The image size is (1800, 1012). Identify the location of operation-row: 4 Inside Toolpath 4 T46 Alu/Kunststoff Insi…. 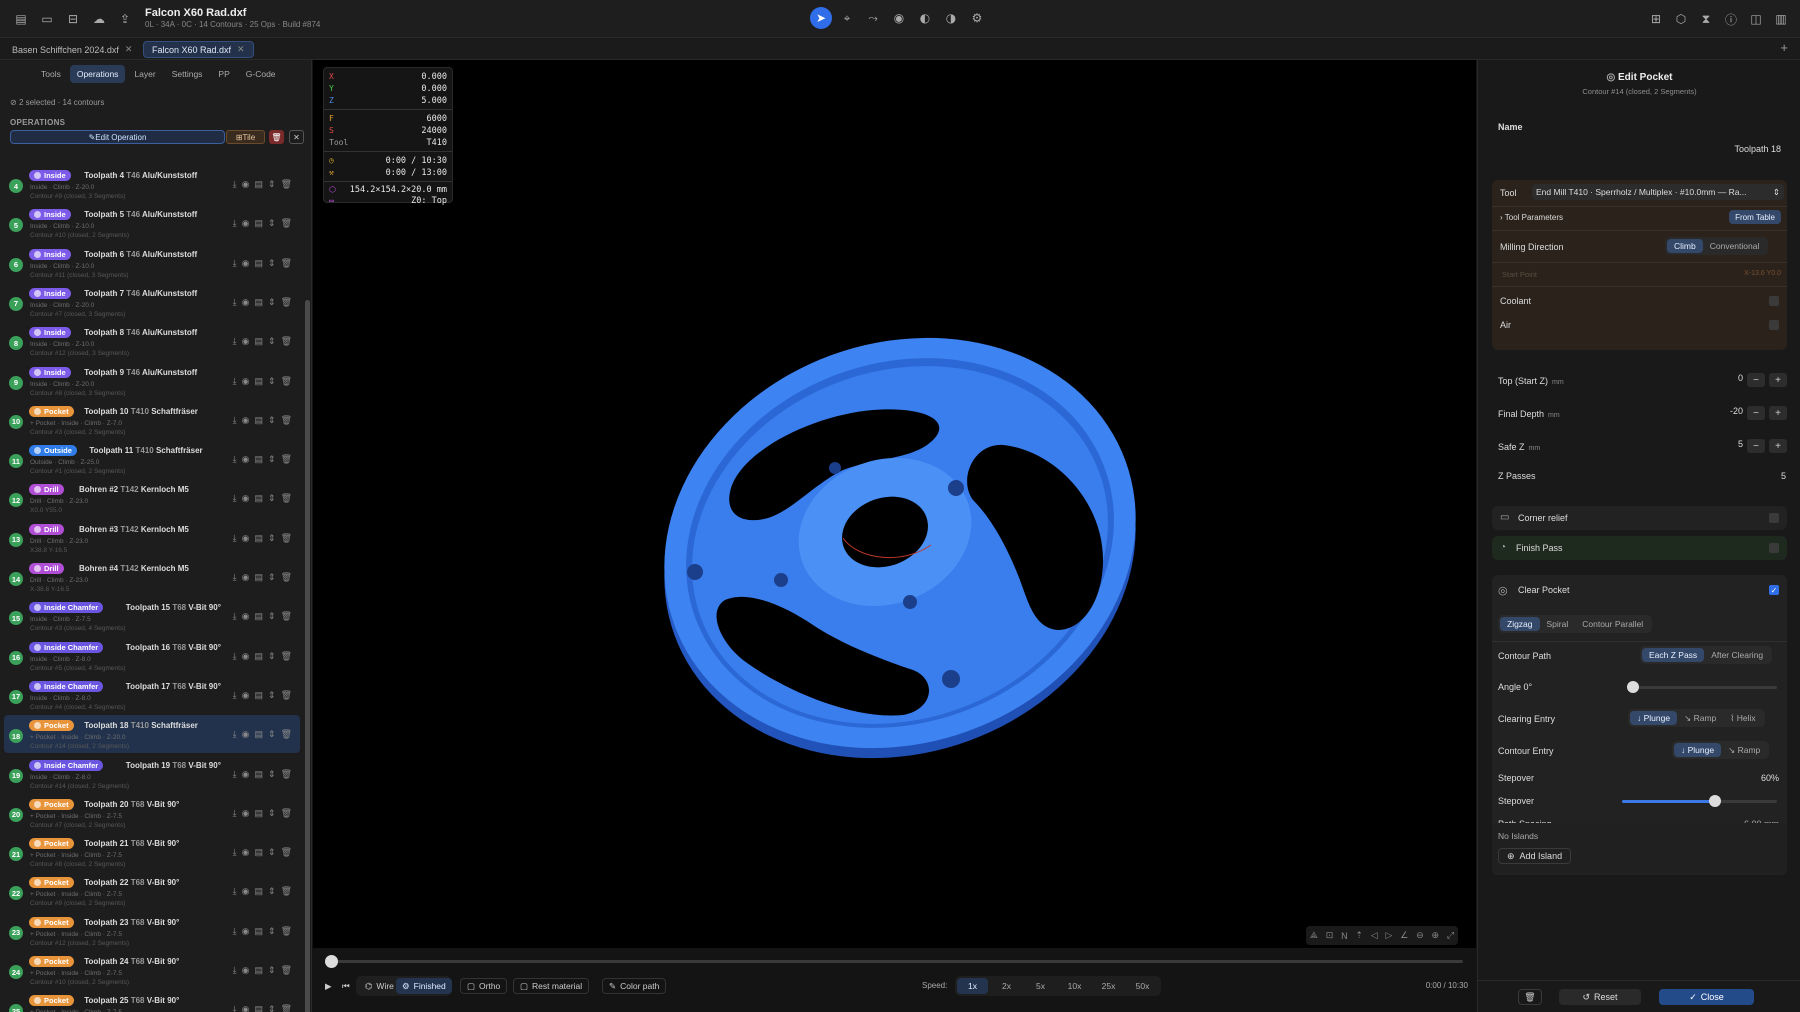
(152, 184).